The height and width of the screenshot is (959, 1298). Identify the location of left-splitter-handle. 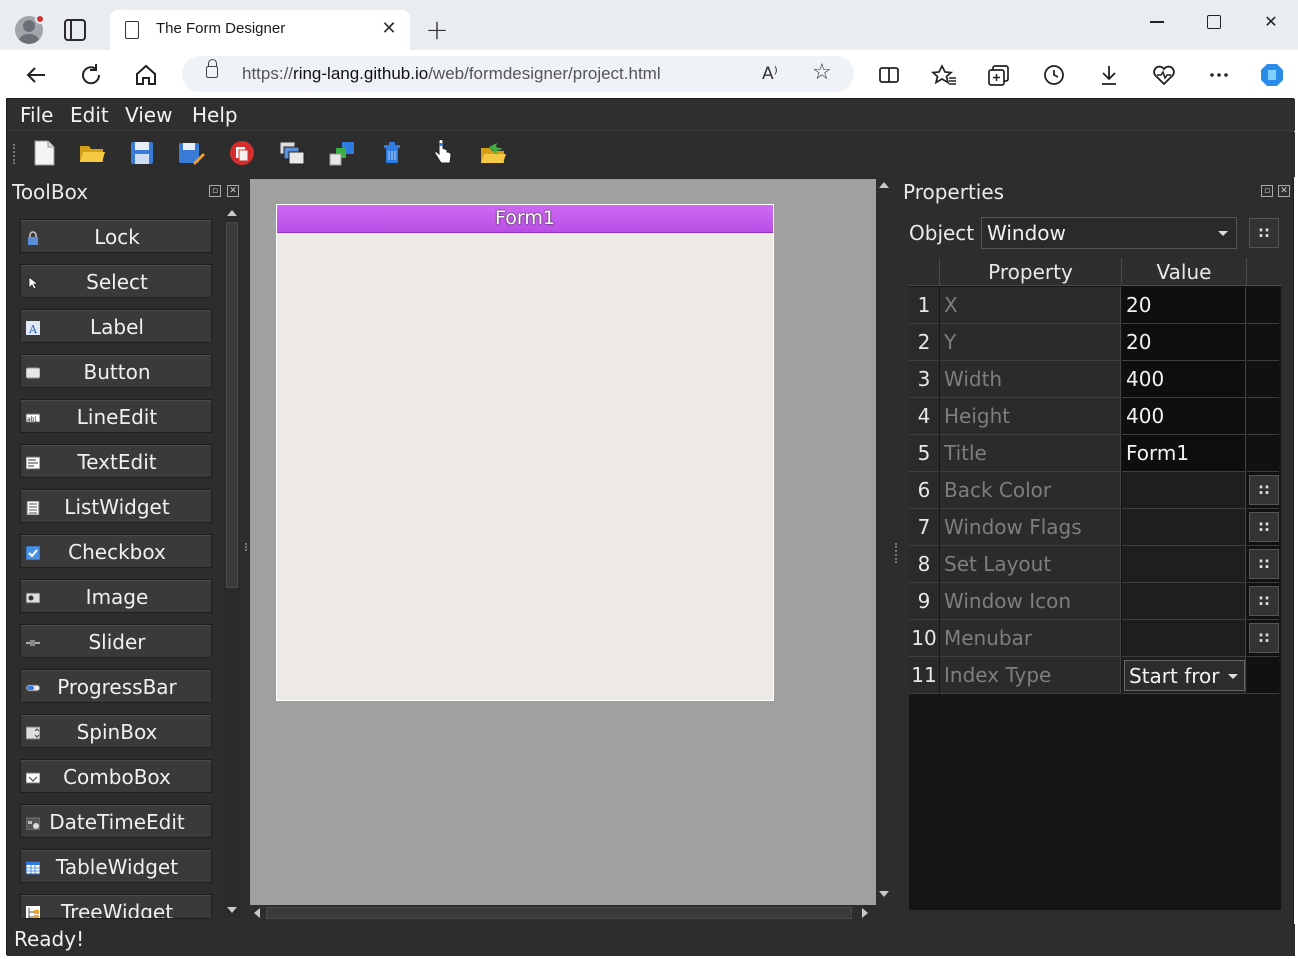
(246, 547).